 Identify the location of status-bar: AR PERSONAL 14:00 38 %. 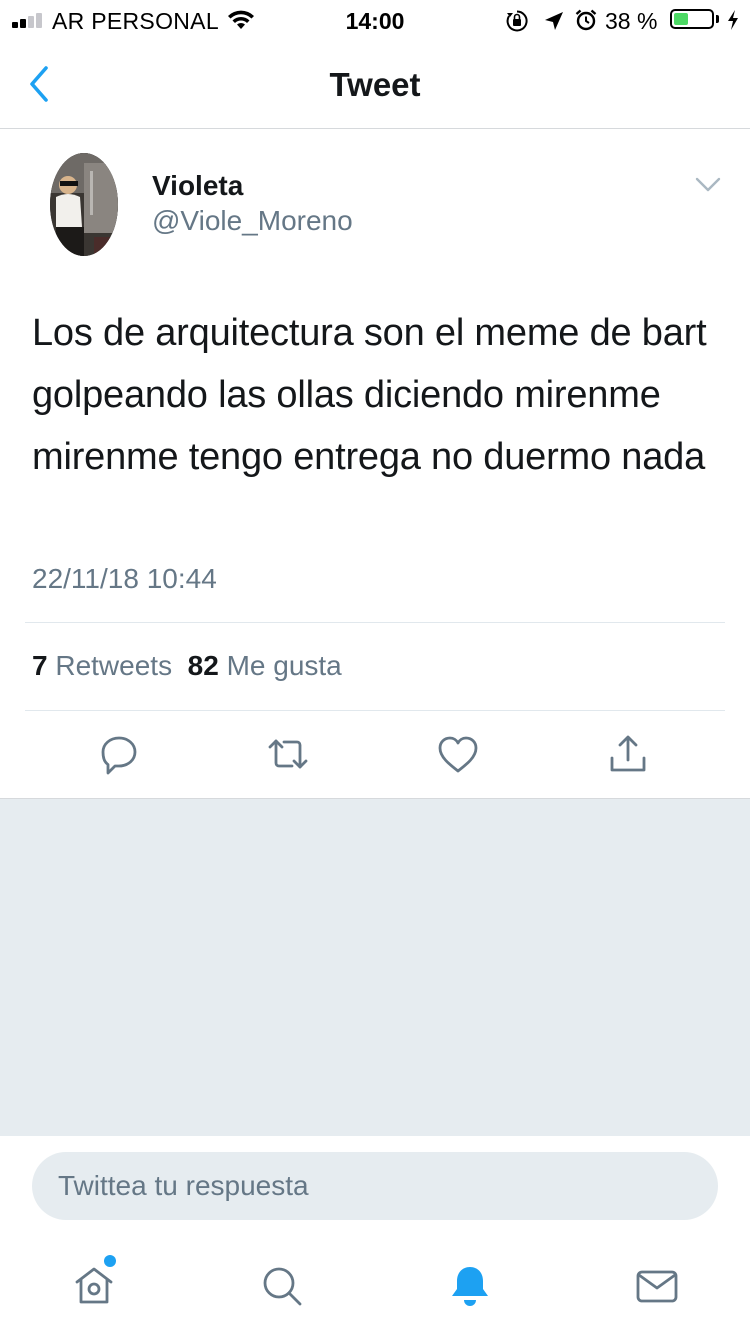
(375, 20).